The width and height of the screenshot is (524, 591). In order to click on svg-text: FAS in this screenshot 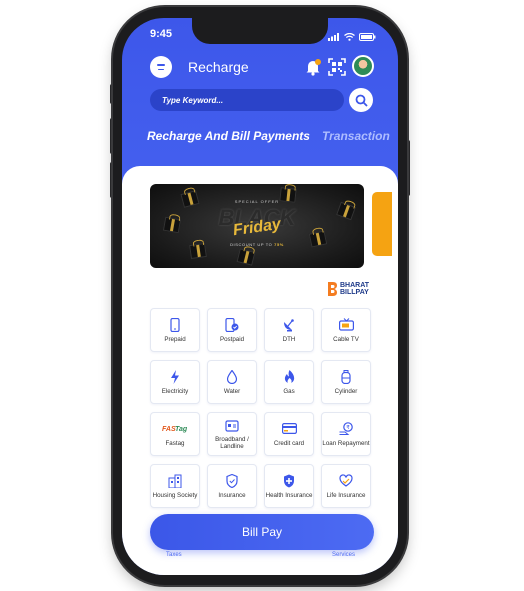, I will do `click(169, 429)`.